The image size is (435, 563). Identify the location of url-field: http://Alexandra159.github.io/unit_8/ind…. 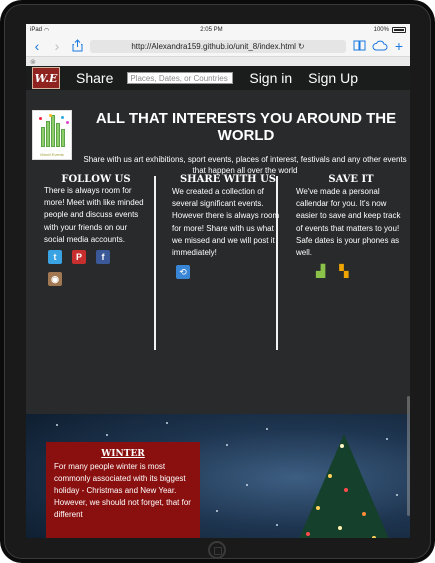
(218, 46).